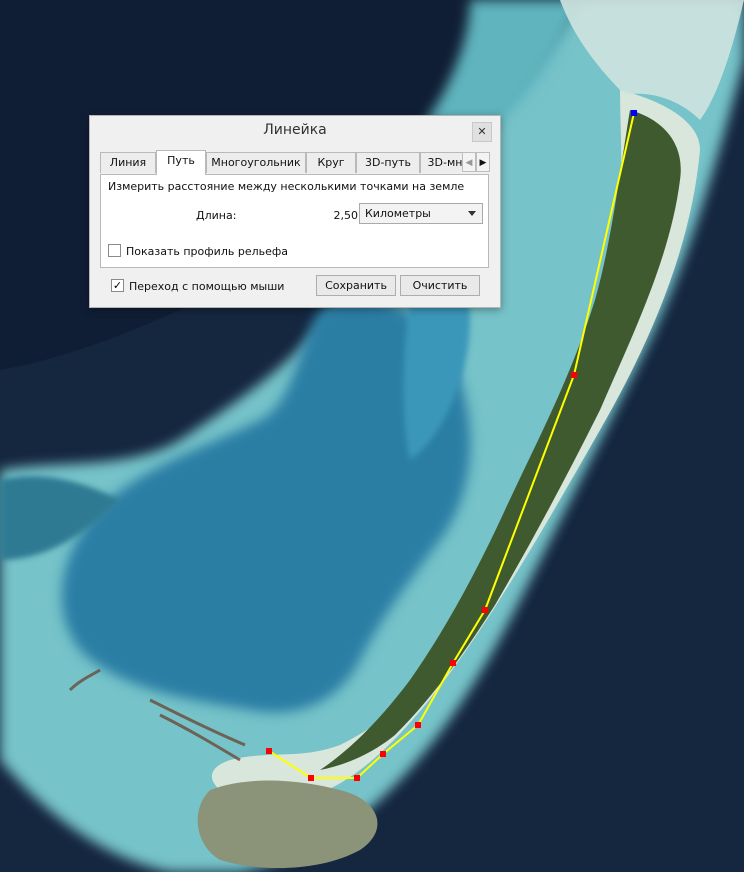  Describe the element at coordinates (128, 162) in the screenshot. I see `tab-line: Линия` at that location.